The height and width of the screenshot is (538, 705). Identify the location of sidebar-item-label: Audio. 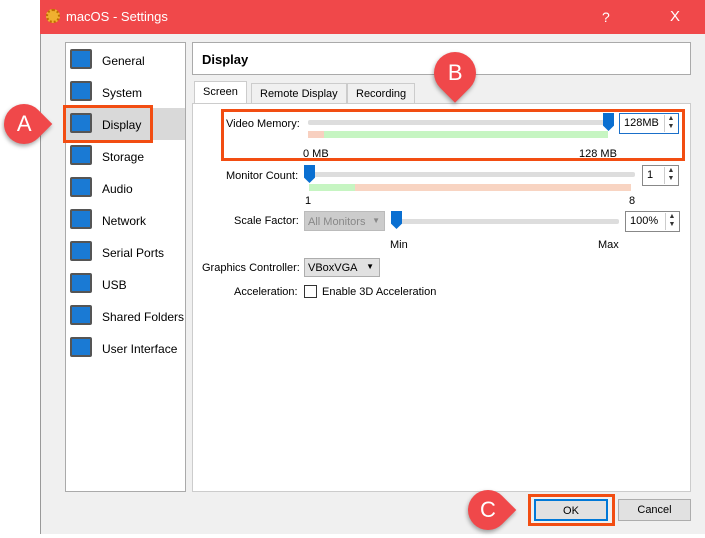
(117, 189).